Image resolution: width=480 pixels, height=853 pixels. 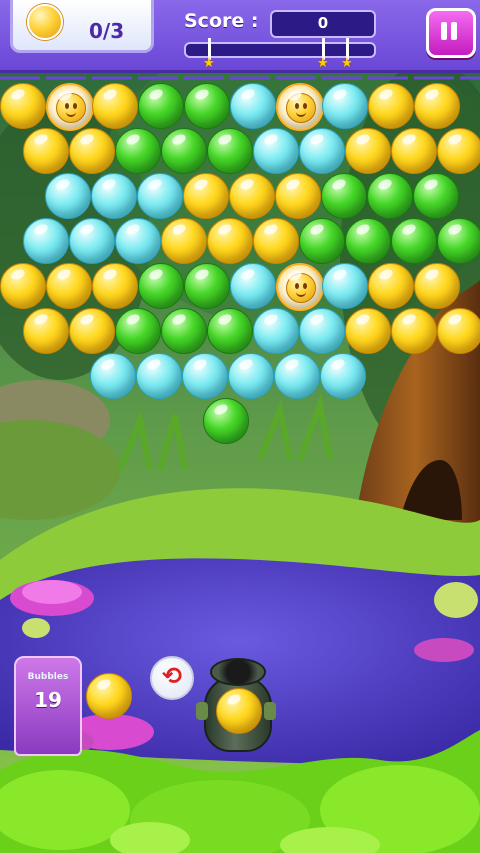 I want to click on score-progress-bar: ★ ★ ★, so click(x=280, y=54).